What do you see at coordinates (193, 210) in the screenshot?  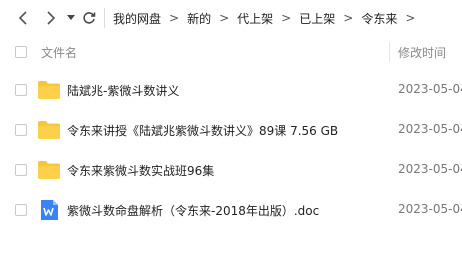 I see `file-name: 紫微斗数命盘解析（令东来-2018年出版）.doc` at bounding box center [193, 210].